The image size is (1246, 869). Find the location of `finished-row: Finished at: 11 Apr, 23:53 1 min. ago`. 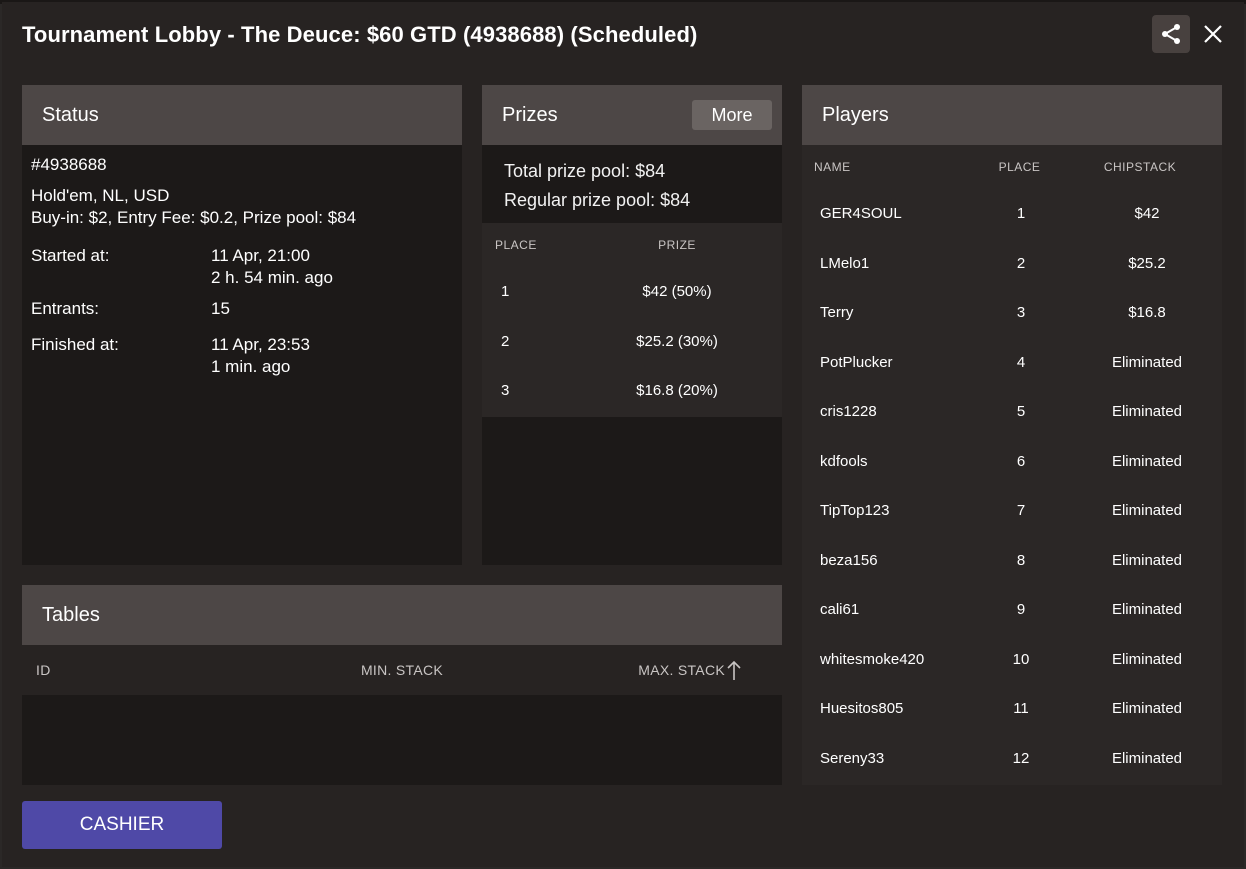

finished-row: Finished at: 11 Apr, 23:53 1 min. ago is located at coordinates (242, 356).